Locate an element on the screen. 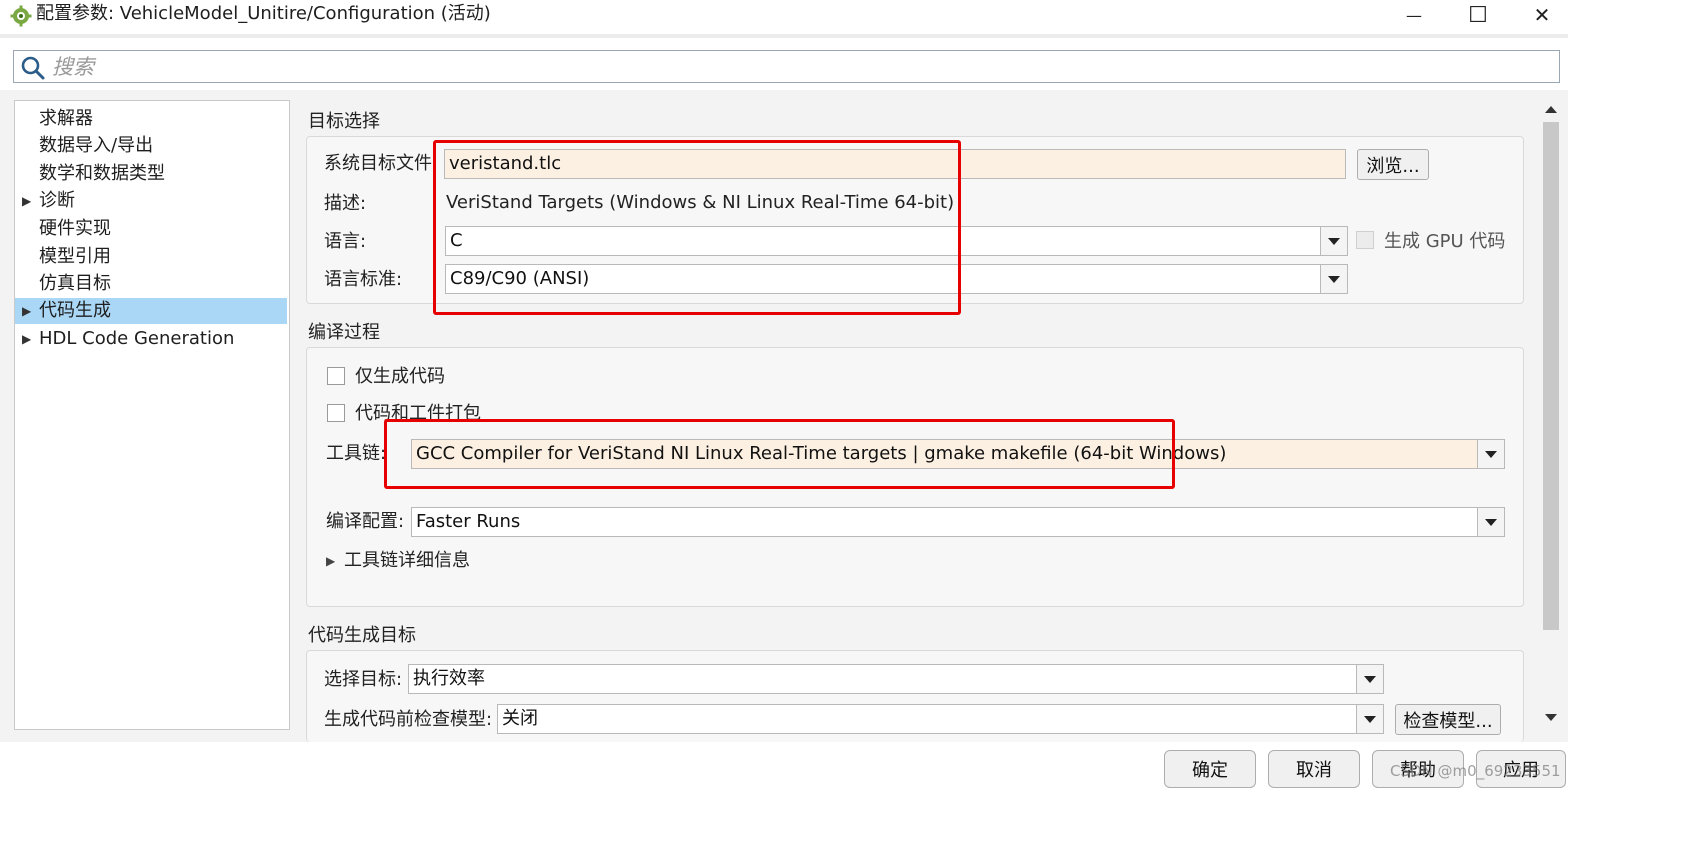 This screenshot has width=1700, height=855. minimize-button: — is located at coordinates (1414, 15).